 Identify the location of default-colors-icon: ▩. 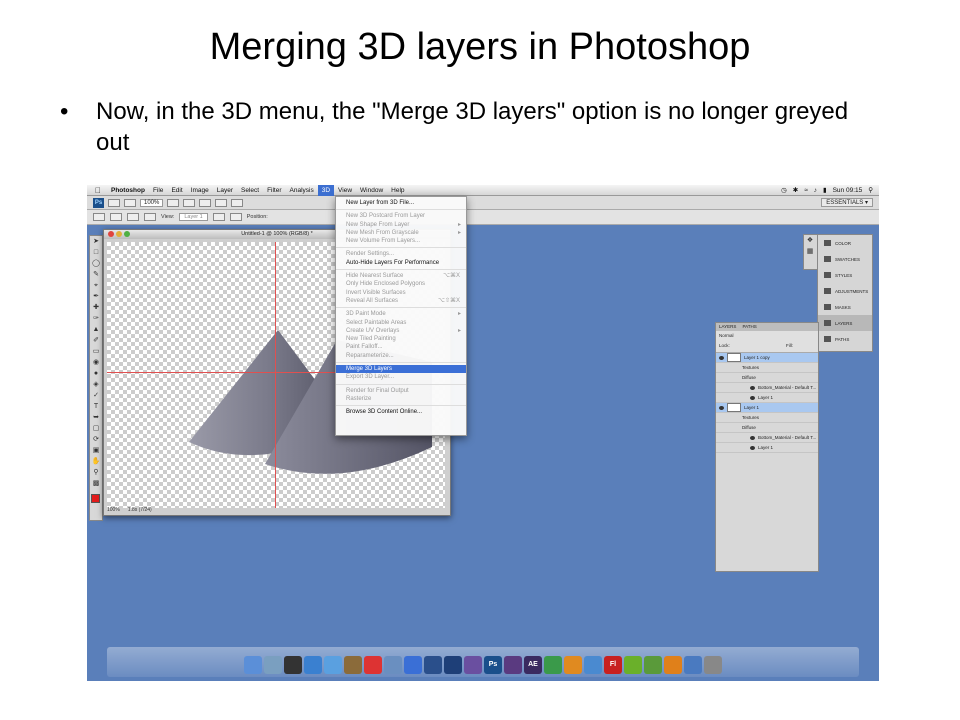
(96, 484).